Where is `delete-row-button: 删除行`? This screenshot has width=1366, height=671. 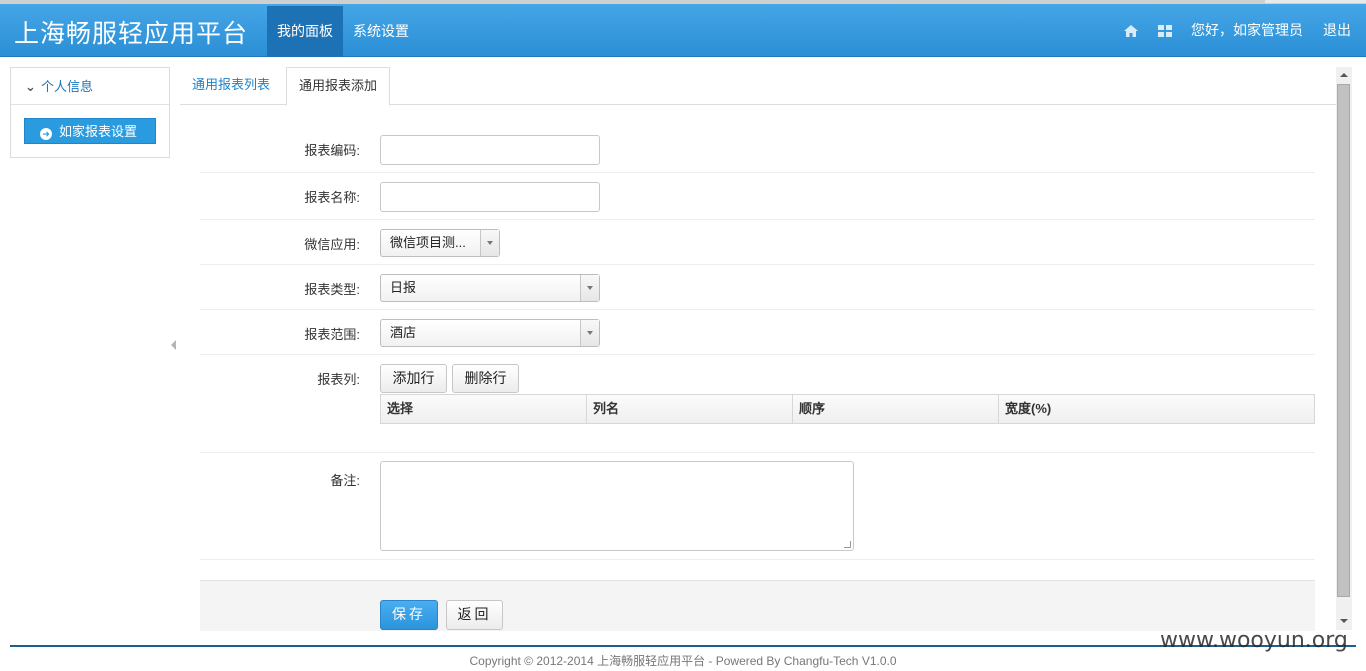
delete-row-button: 删除行 is located at coordinates (485, 378).